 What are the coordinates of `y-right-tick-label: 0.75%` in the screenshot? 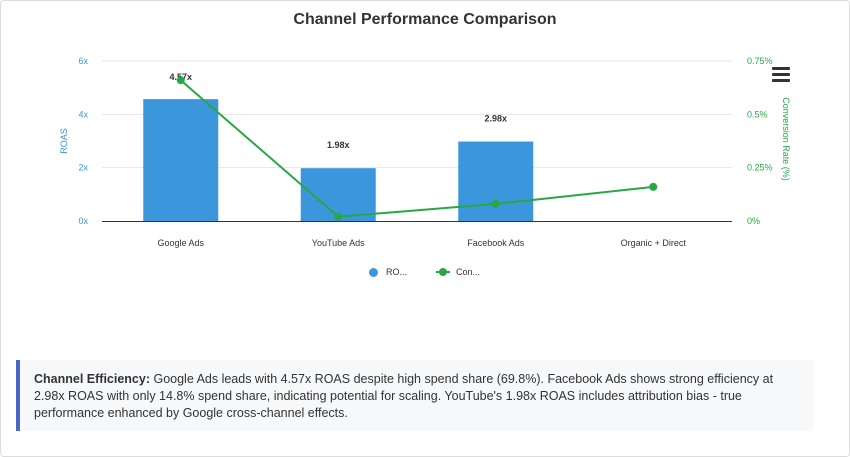 It's located at (760, 61).